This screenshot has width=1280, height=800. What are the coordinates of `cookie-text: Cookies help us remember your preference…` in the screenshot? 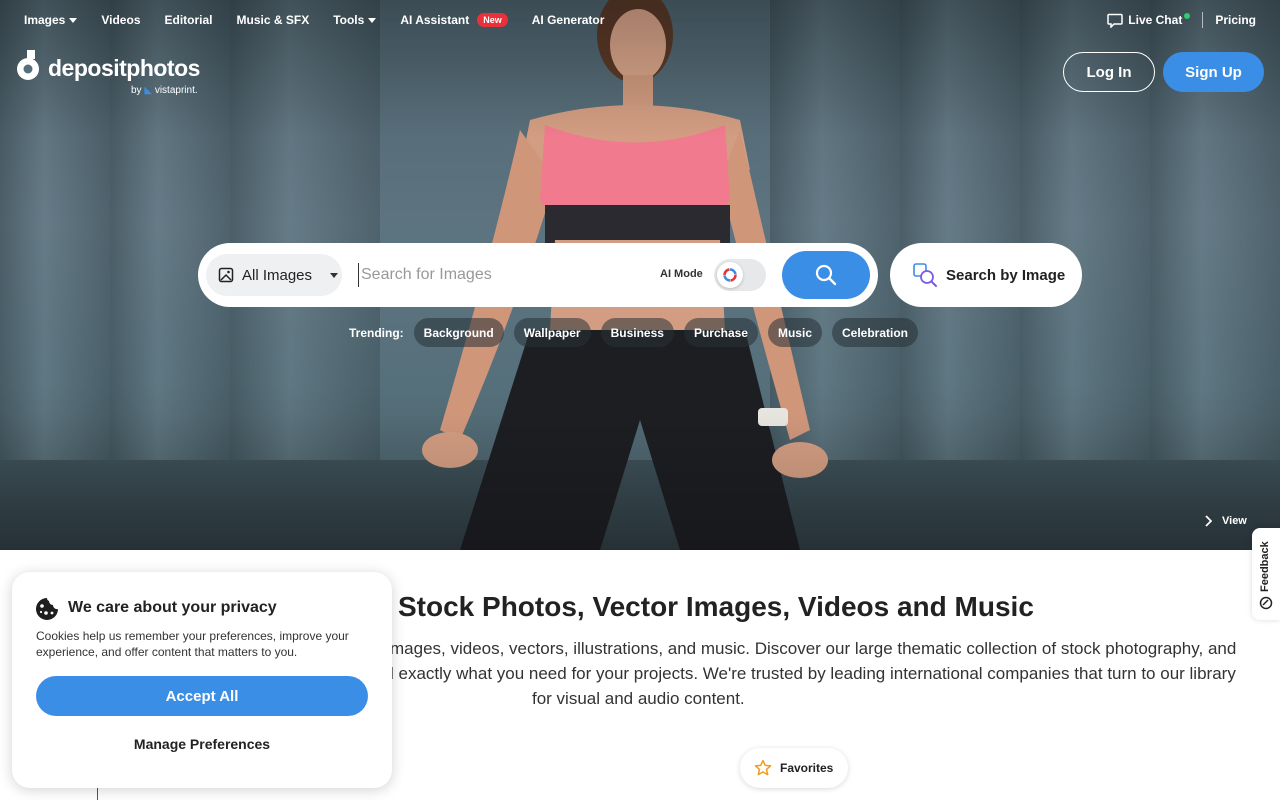 It's located at (192, 644).